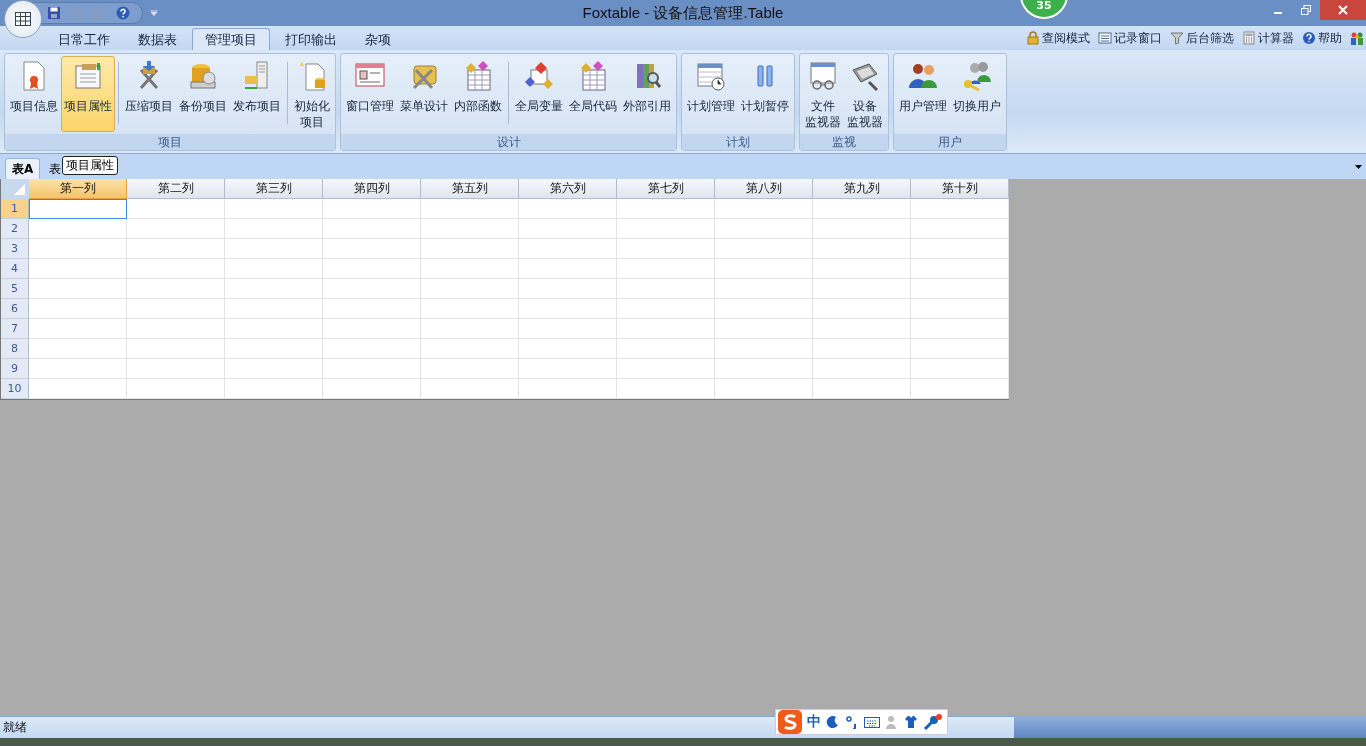  What do you see at coordinates (15, 369) in the screenshot?
I see `row-header: 9` at bounding box center [15, 369].